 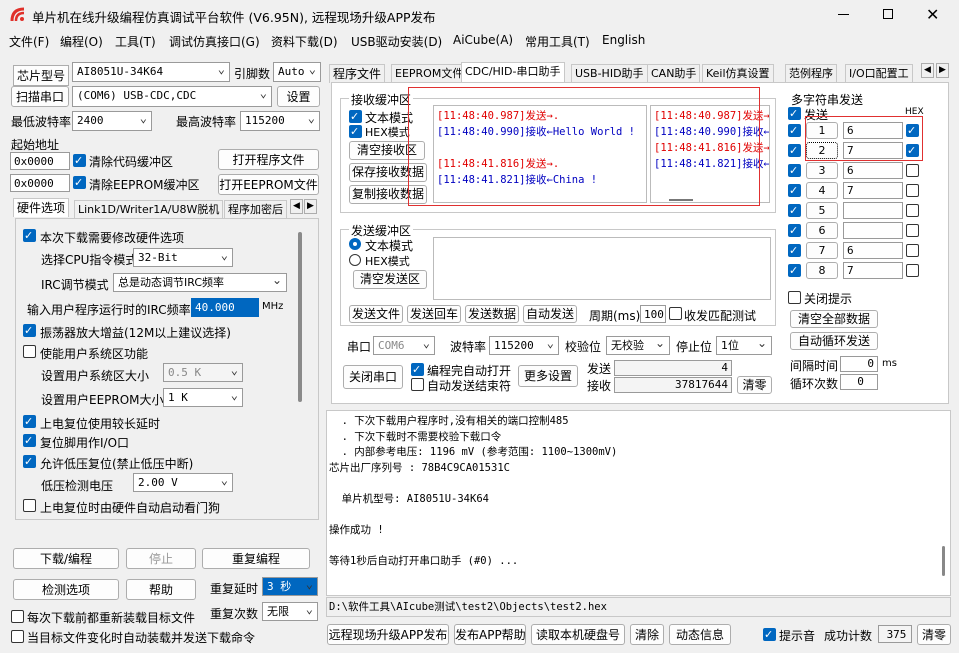 I want to click on tab-program-file: 程序文件, so click(x=357, y=73).